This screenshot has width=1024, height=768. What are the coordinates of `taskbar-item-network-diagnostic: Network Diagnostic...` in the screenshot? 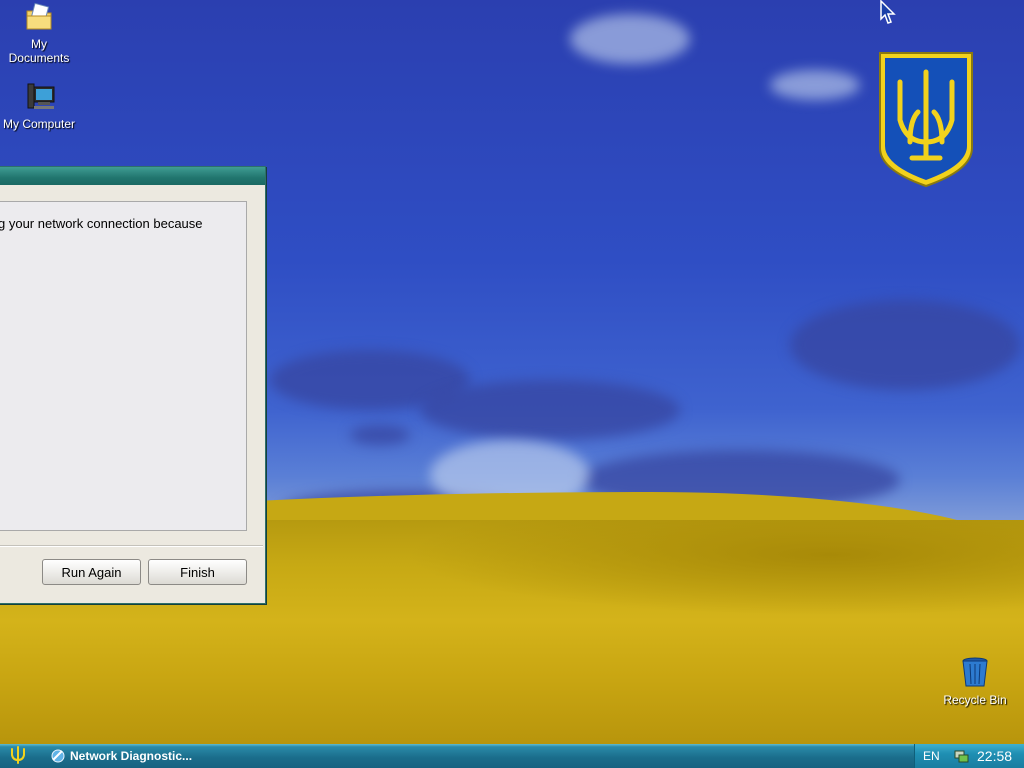 It's located at (119, 756).